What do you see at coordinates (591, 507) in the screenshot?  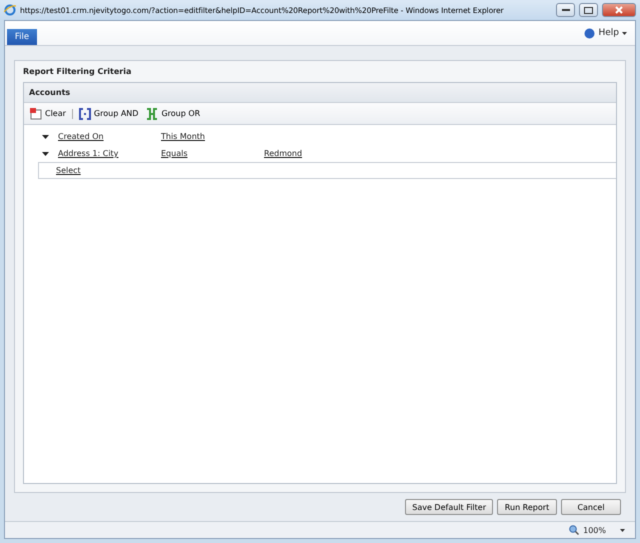 I see `action-button: Cancel` at bounding box center [591, 507].